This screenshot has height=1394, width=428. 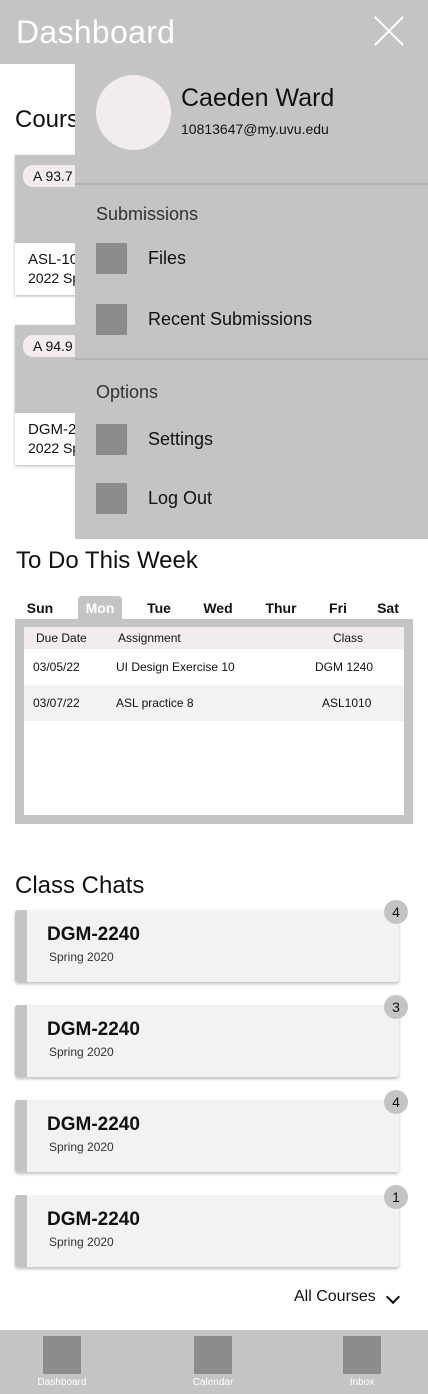 What do you see at coordinates (111, 258) in the screenshot?
I see `files-icon` at bounding box center [111, 258].